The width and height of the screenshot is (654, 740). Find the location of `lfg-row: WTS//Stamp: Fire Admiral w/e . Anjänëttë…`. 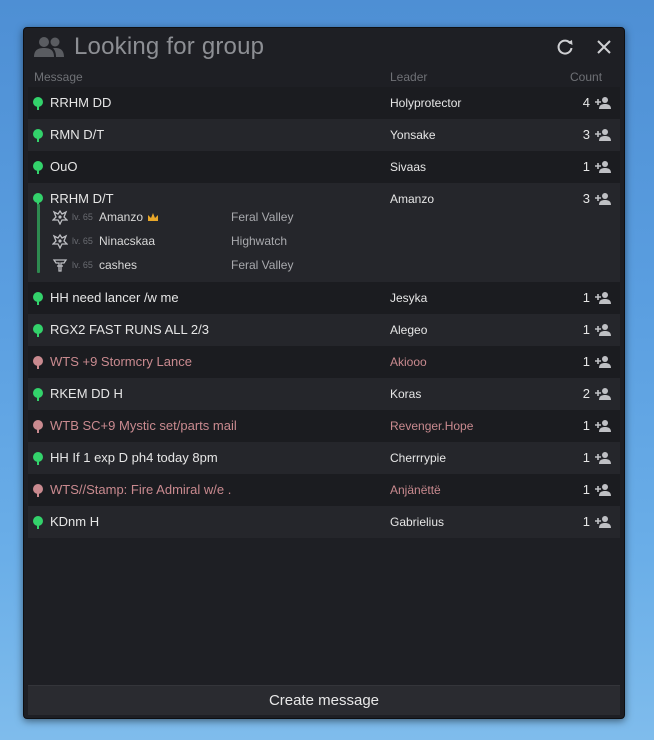

lfg-row: WTS//Stamp: Fire Admiral w/e . Anjänëttë… is located at coordinates (324, 490).